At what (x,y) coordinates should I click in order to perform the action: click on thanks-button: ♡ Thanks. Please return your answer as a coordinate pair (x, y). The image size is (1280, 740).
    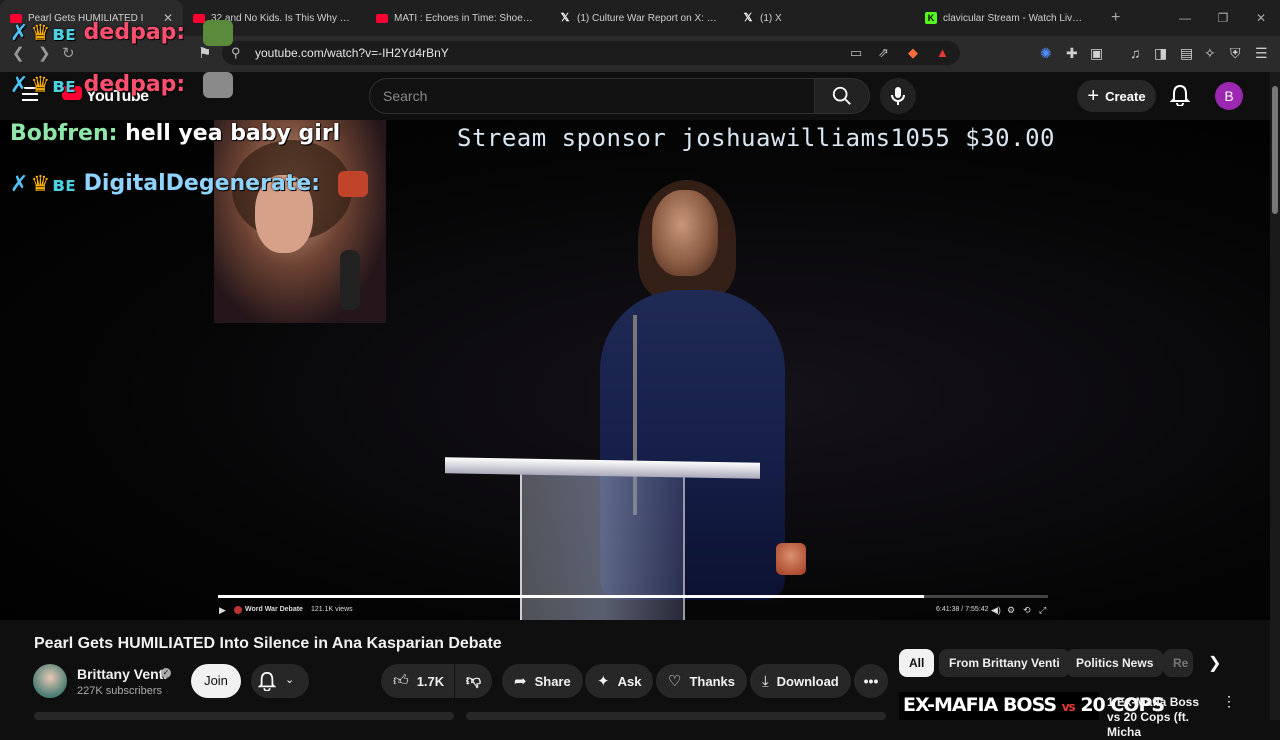
    Looking at the image, I should click on (701, 681).